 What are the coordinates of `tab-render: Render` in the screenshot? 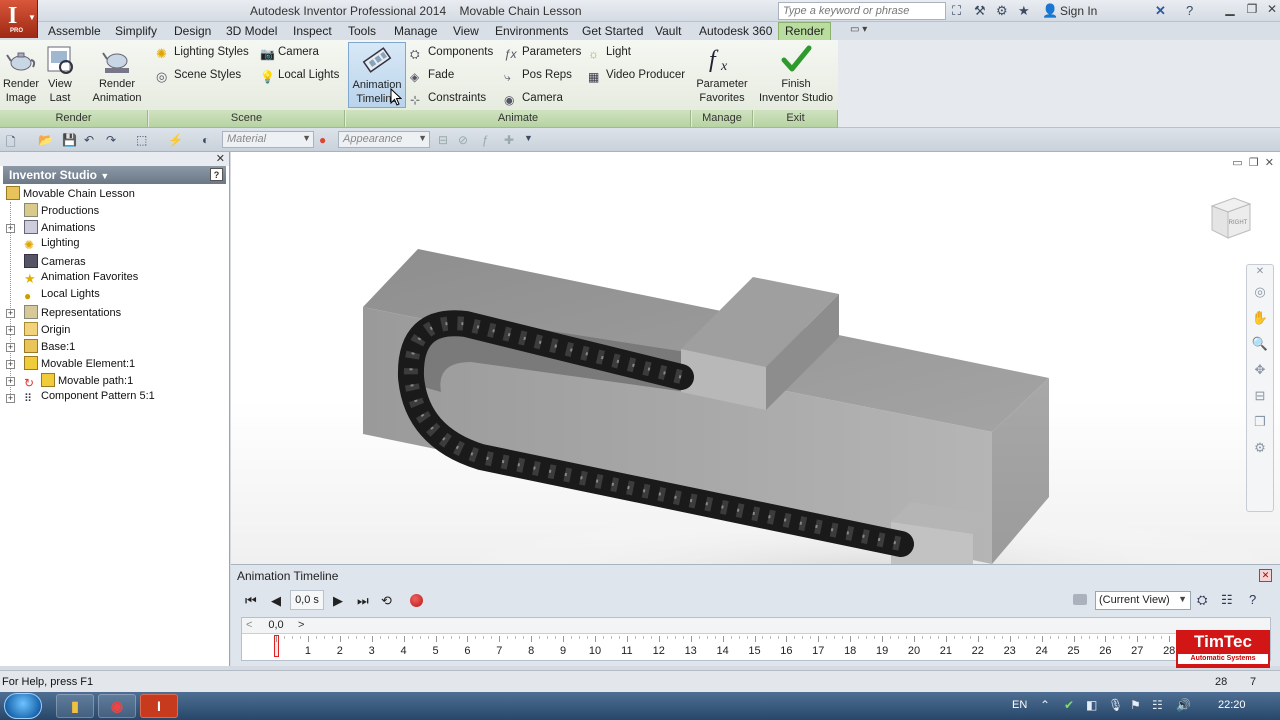 It's located at (805, 31).